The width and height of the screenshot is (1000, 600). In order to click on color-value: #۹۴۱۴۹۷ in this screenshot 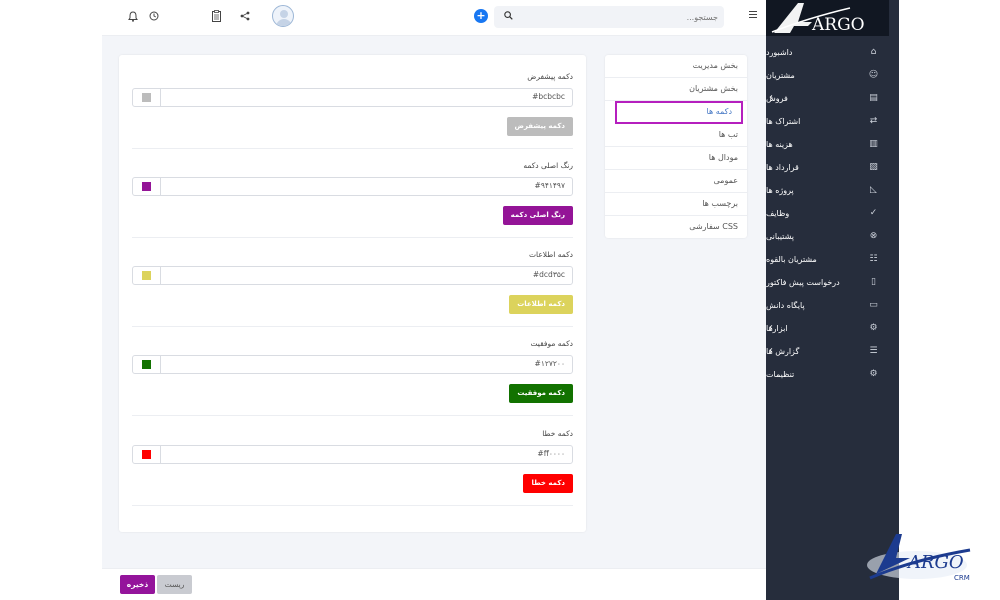, I will do `click(549, 185)`.